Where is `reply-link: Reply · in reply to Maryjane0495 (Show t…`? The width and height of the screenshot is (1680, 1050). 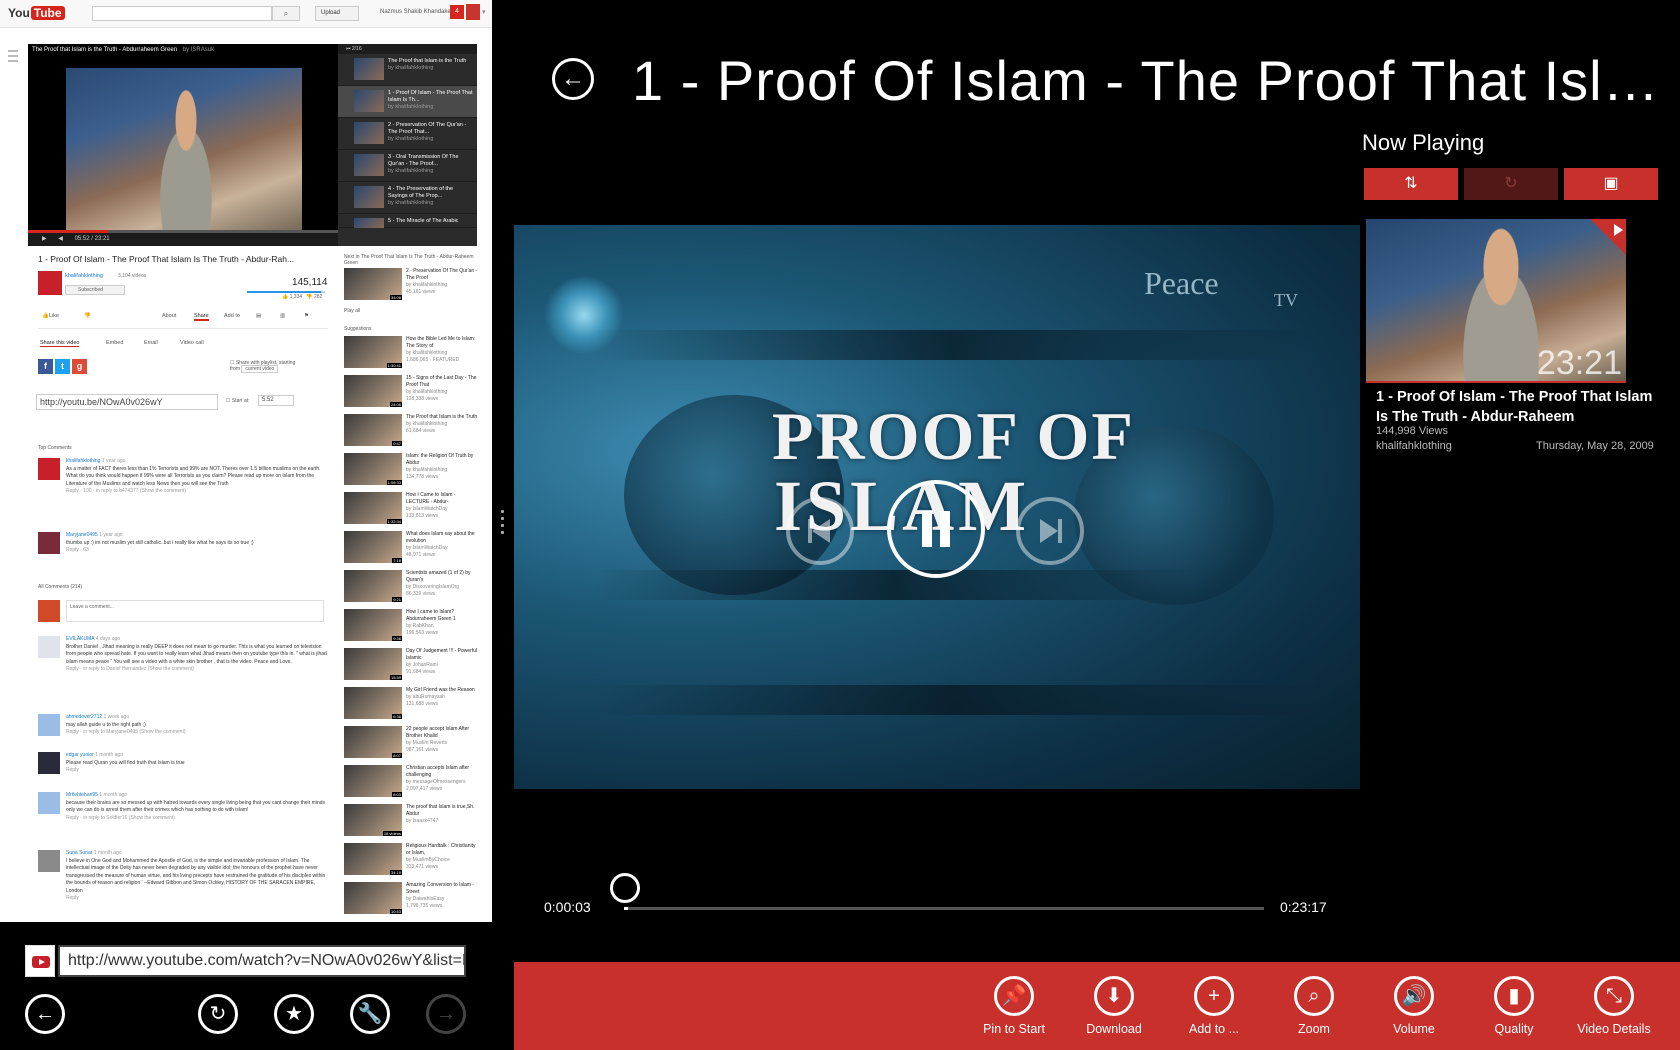
reply-link: Reply · in reply to Maryjane0495 (Show t… is located at coordinates (197, 733).